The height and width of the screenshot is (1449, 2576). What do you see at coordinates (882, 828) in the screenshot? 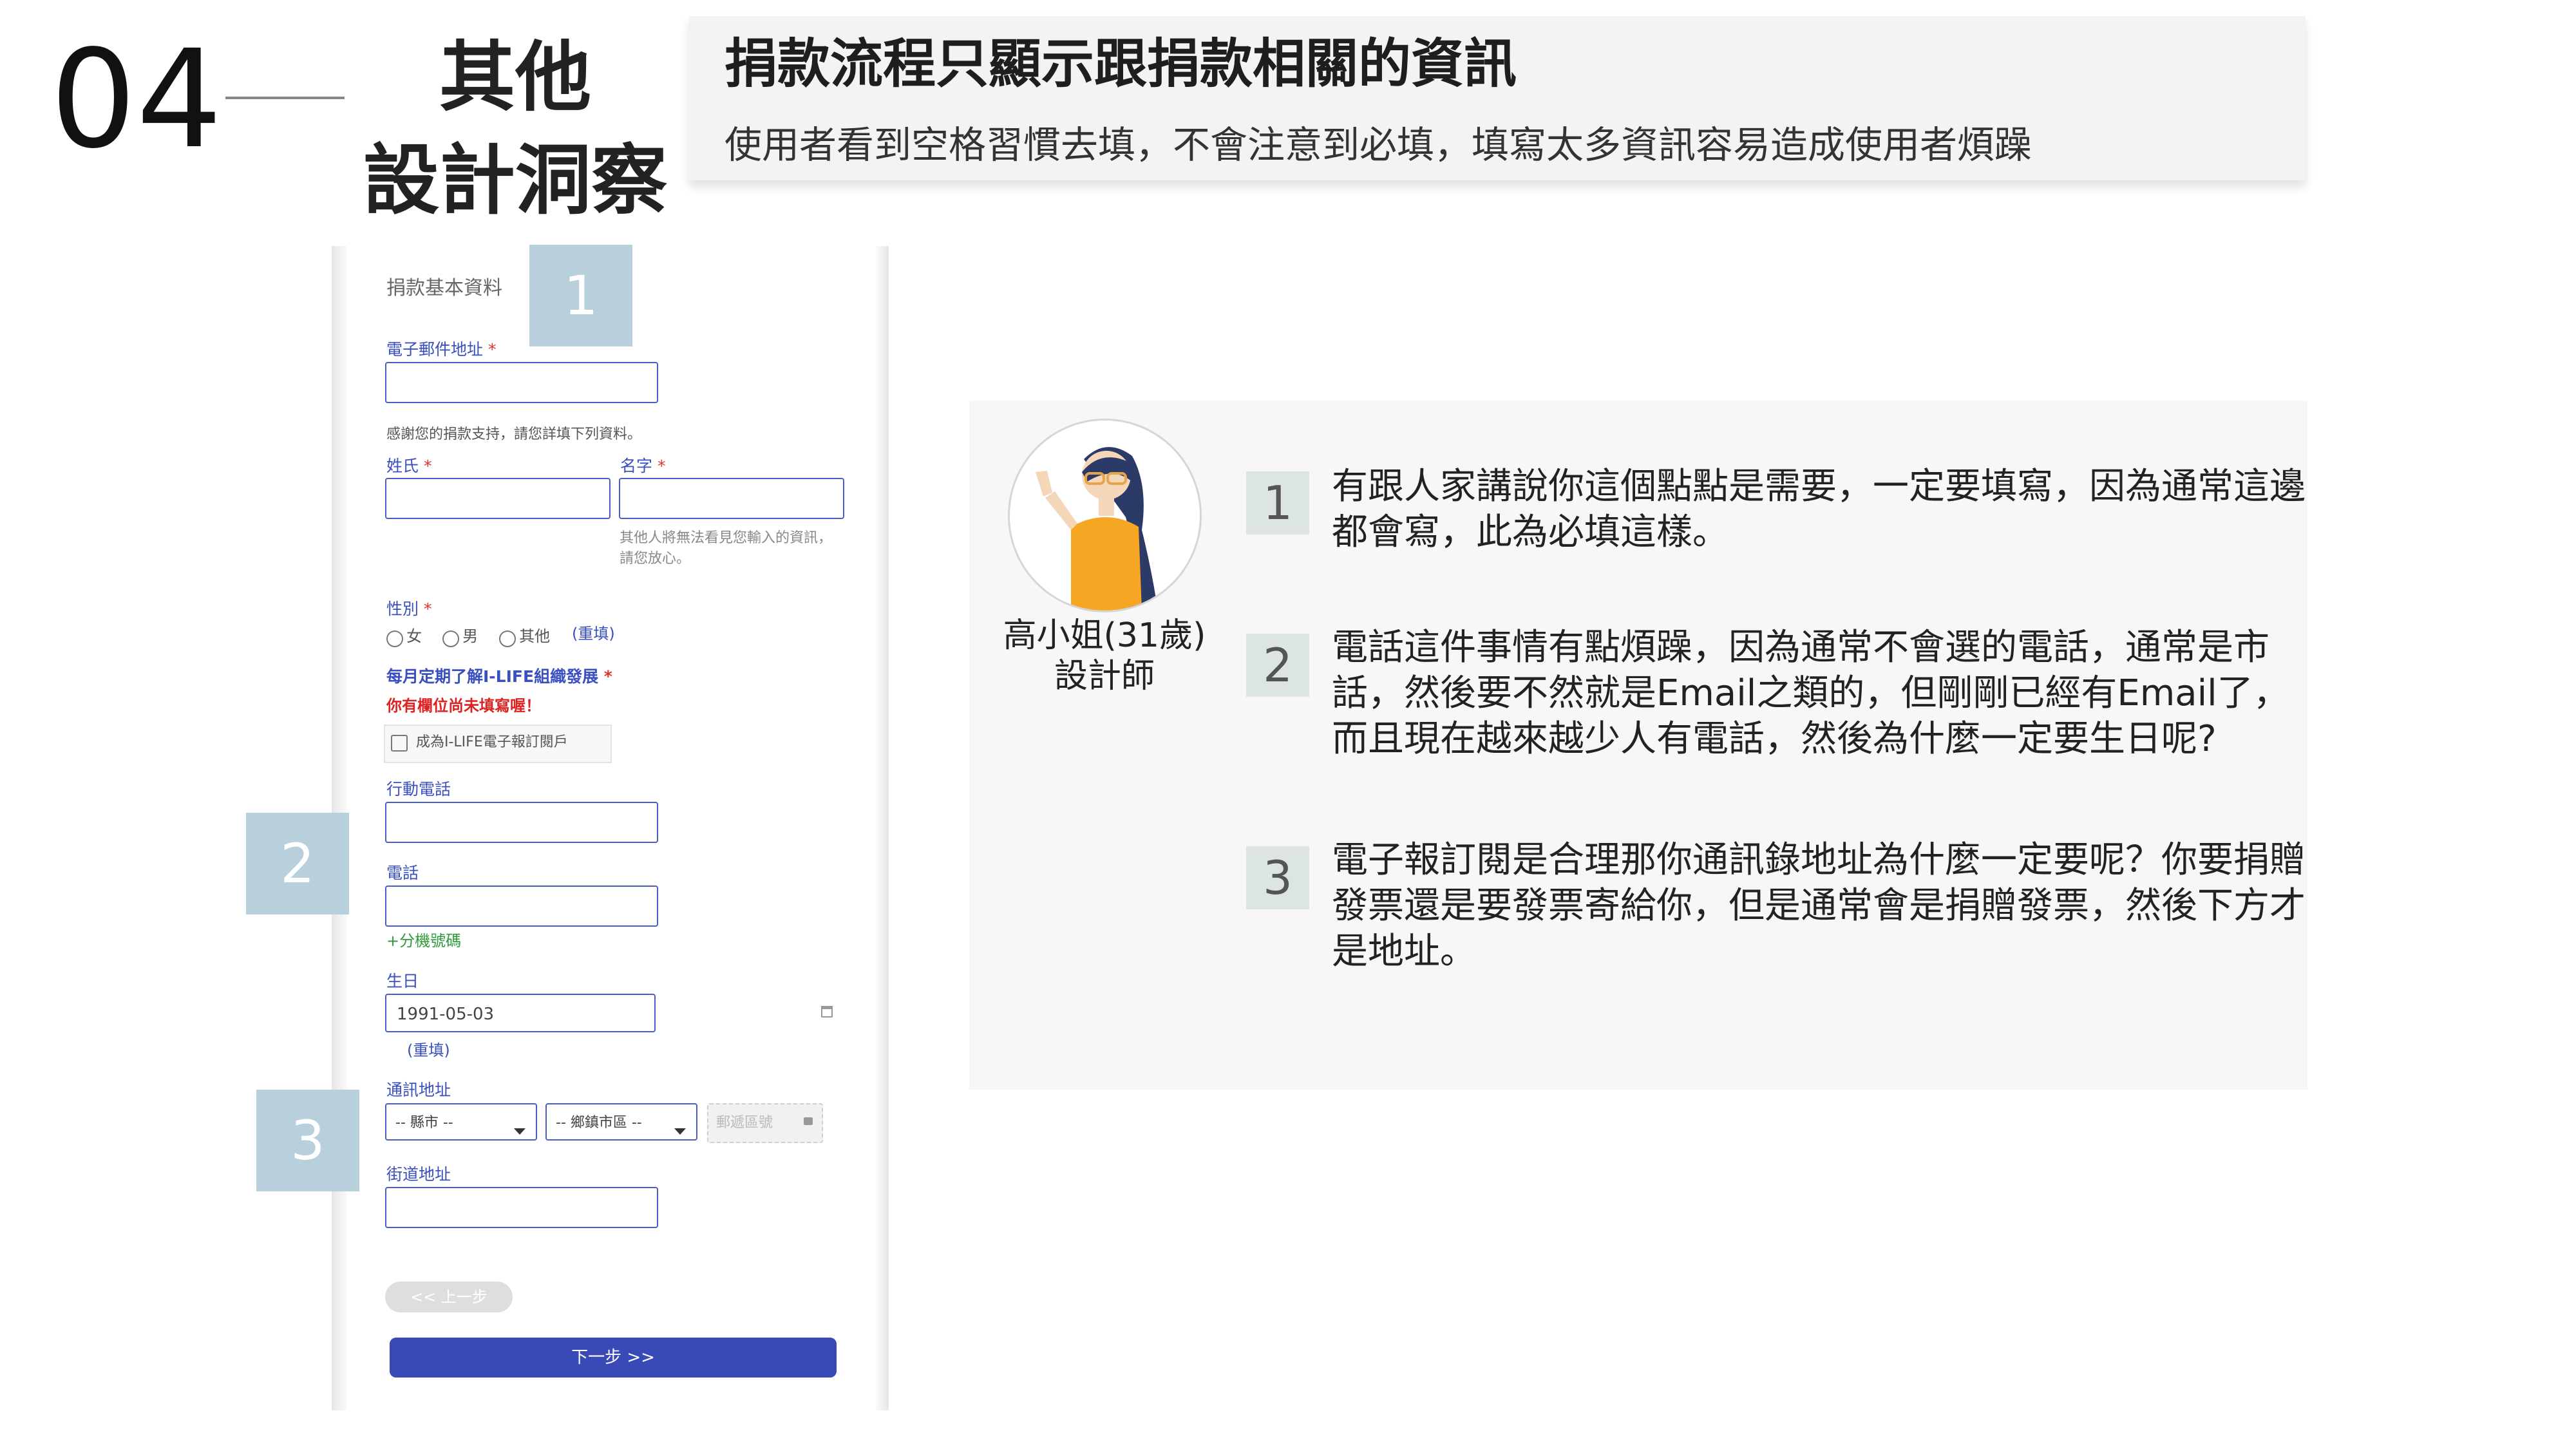
I see `screenshot-edge-right` at bounding box center [882, 828].